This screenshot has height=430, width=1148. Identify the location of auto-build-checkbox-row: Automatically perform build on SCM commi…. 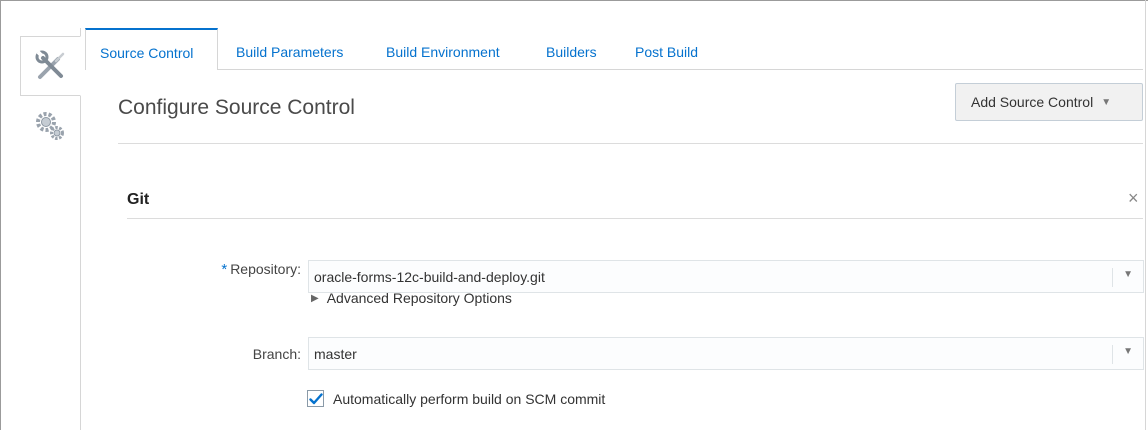
(456, 398).